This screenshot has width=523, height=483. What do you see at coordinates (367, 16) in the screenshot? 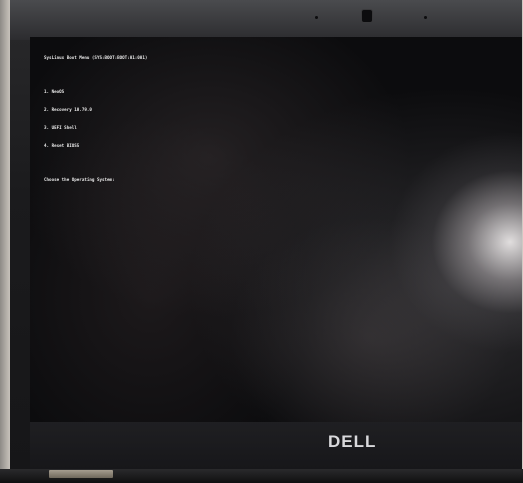
I see `webcam-icon` at bounding box center [367, 16].